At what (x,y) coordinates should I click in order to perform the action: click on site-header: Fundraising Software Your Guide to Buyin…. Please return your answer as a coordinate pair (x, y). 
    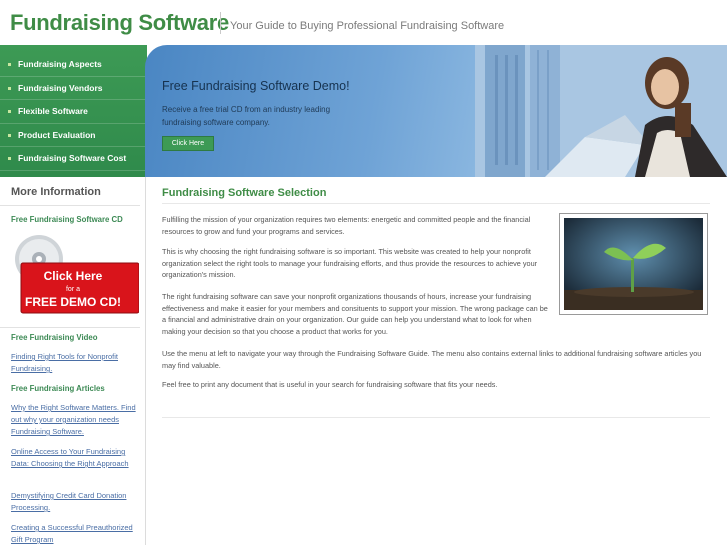
    Looking at the image, I should click on (363, 22).